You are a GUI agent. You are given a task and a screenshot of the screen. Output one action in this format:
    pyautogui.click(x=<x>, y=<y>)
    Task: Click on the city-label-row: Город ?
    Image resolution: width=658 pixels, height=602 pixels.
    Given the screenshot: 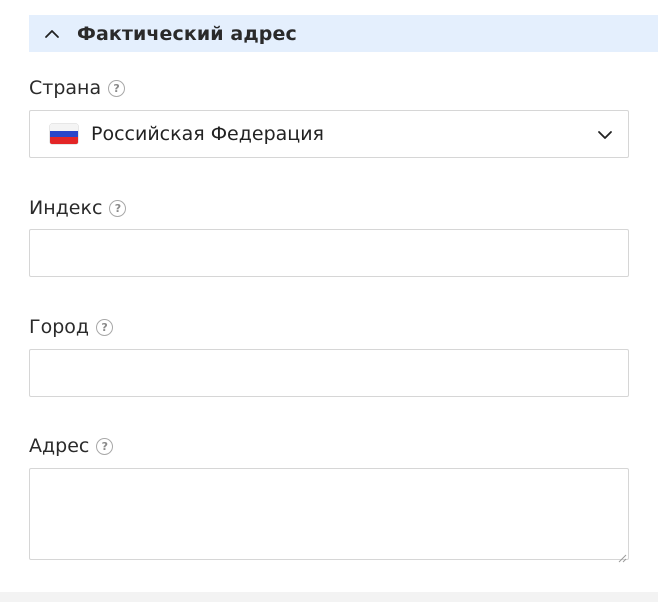 What is the action you would take?
    pyautogui.click(x=329, y=327)
    